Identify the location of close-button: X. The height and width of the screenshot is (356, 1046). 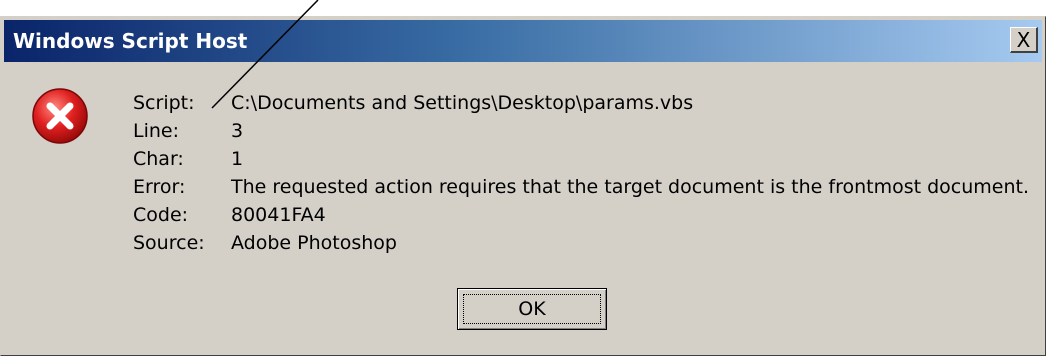
(1024, 40).